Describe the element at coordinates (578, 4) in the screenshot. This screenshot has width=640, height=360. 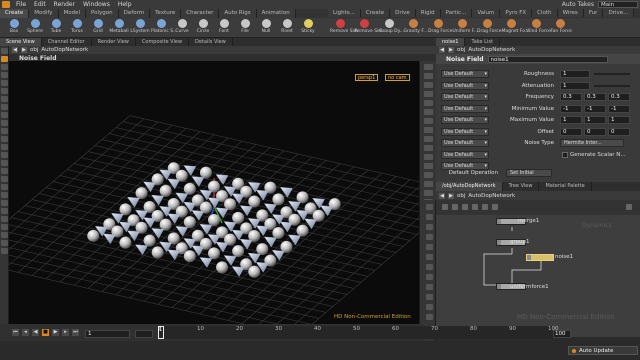
I see `auto-takes-toggle: Auto Takes` at that location.